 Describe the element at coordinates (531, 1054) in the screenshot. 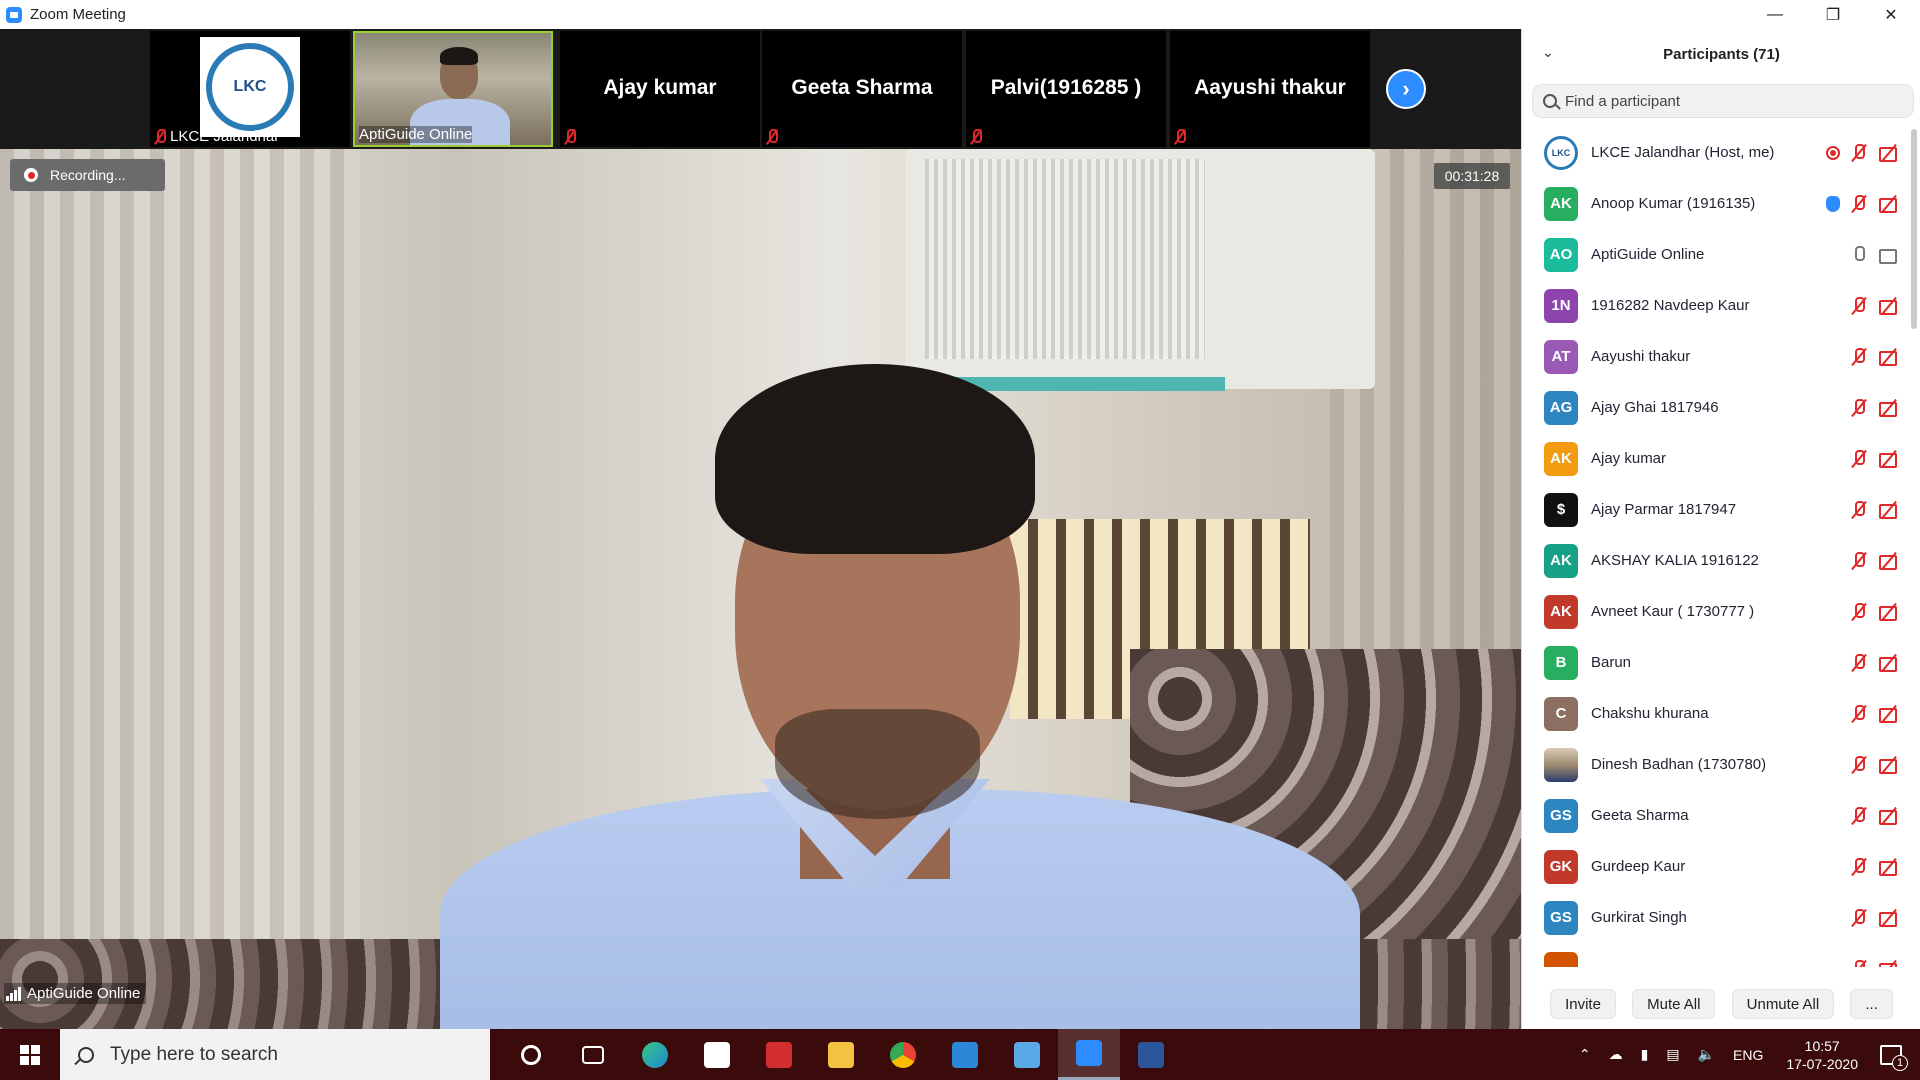

I see `cortana-icon` at that location.